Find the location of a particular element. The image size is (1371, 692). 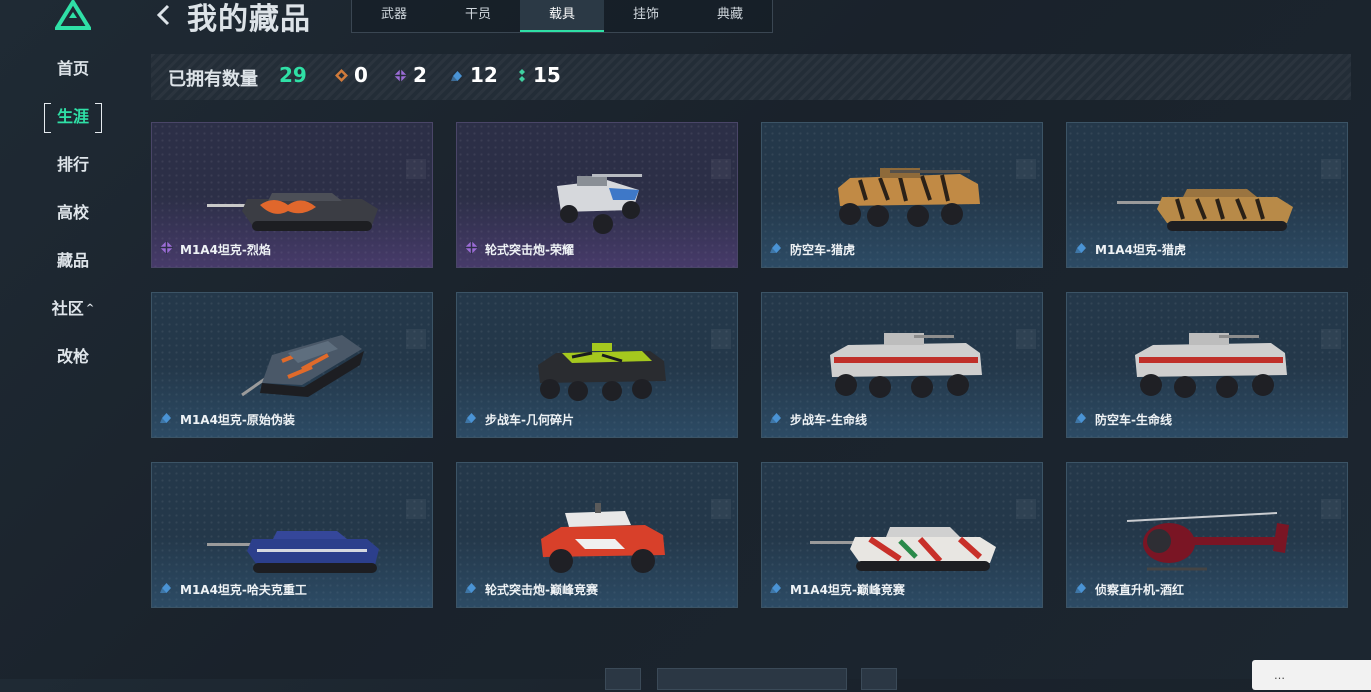

vehicle-name: M1A4坦克-巅峰竞赛 is located at coordinates (847, 590).